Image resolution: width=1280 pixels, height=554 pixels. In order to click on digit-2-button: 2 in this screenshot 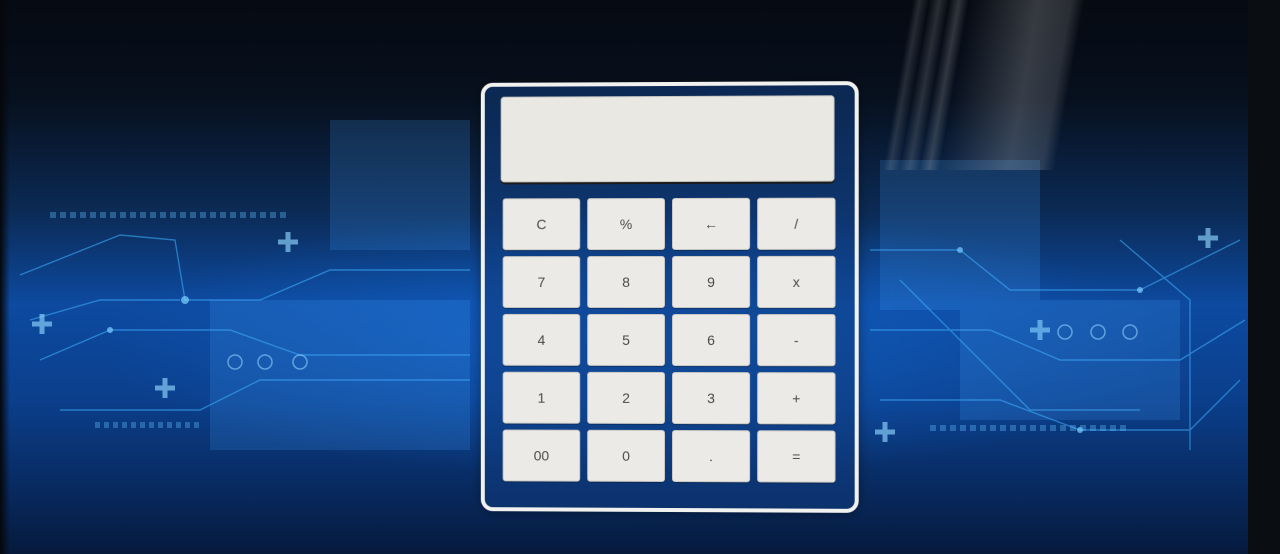, I will do `click(626, 397)`.